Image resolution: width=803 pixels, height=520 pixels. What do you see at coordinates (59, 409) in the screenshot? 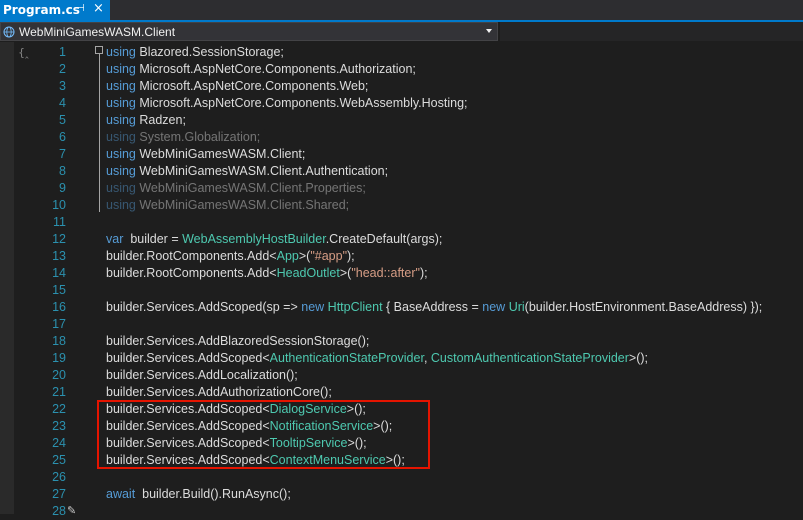
I see `line-number: 22` at bounding box center [59, 409].